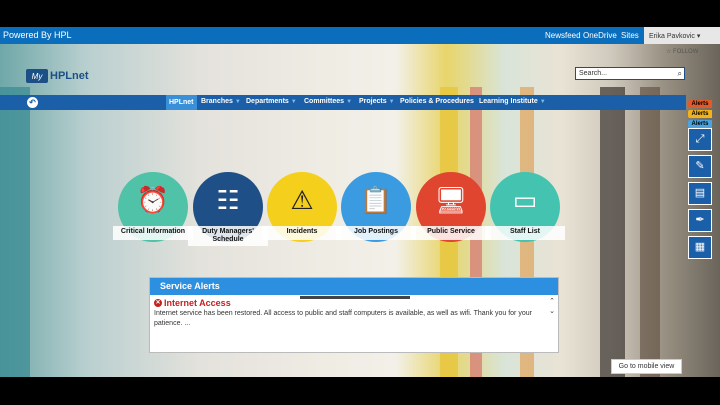  I want to click on nav-label: Departments, so click(267, 101).